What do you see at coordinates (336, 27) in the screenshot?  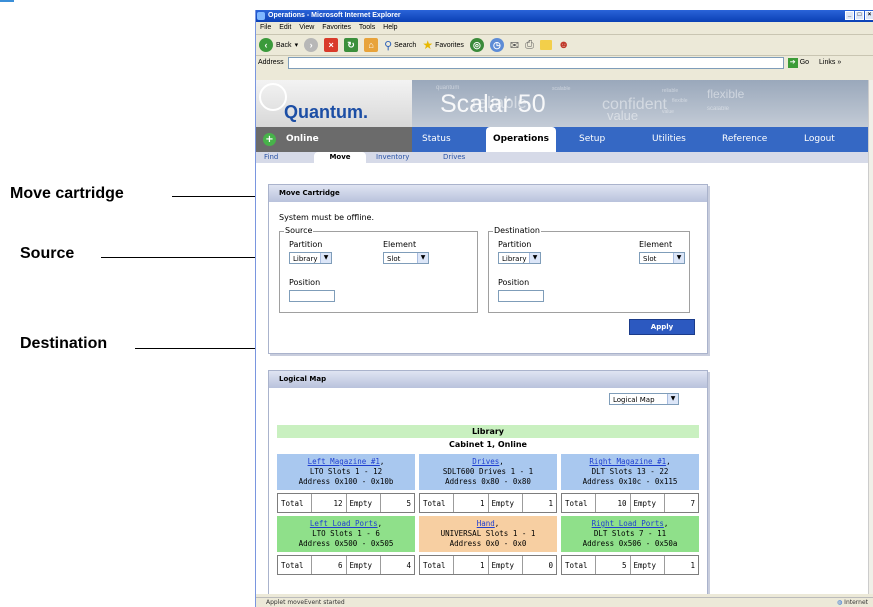 I see `menu-favorites: Favorites` at bounding box center [336, 27].